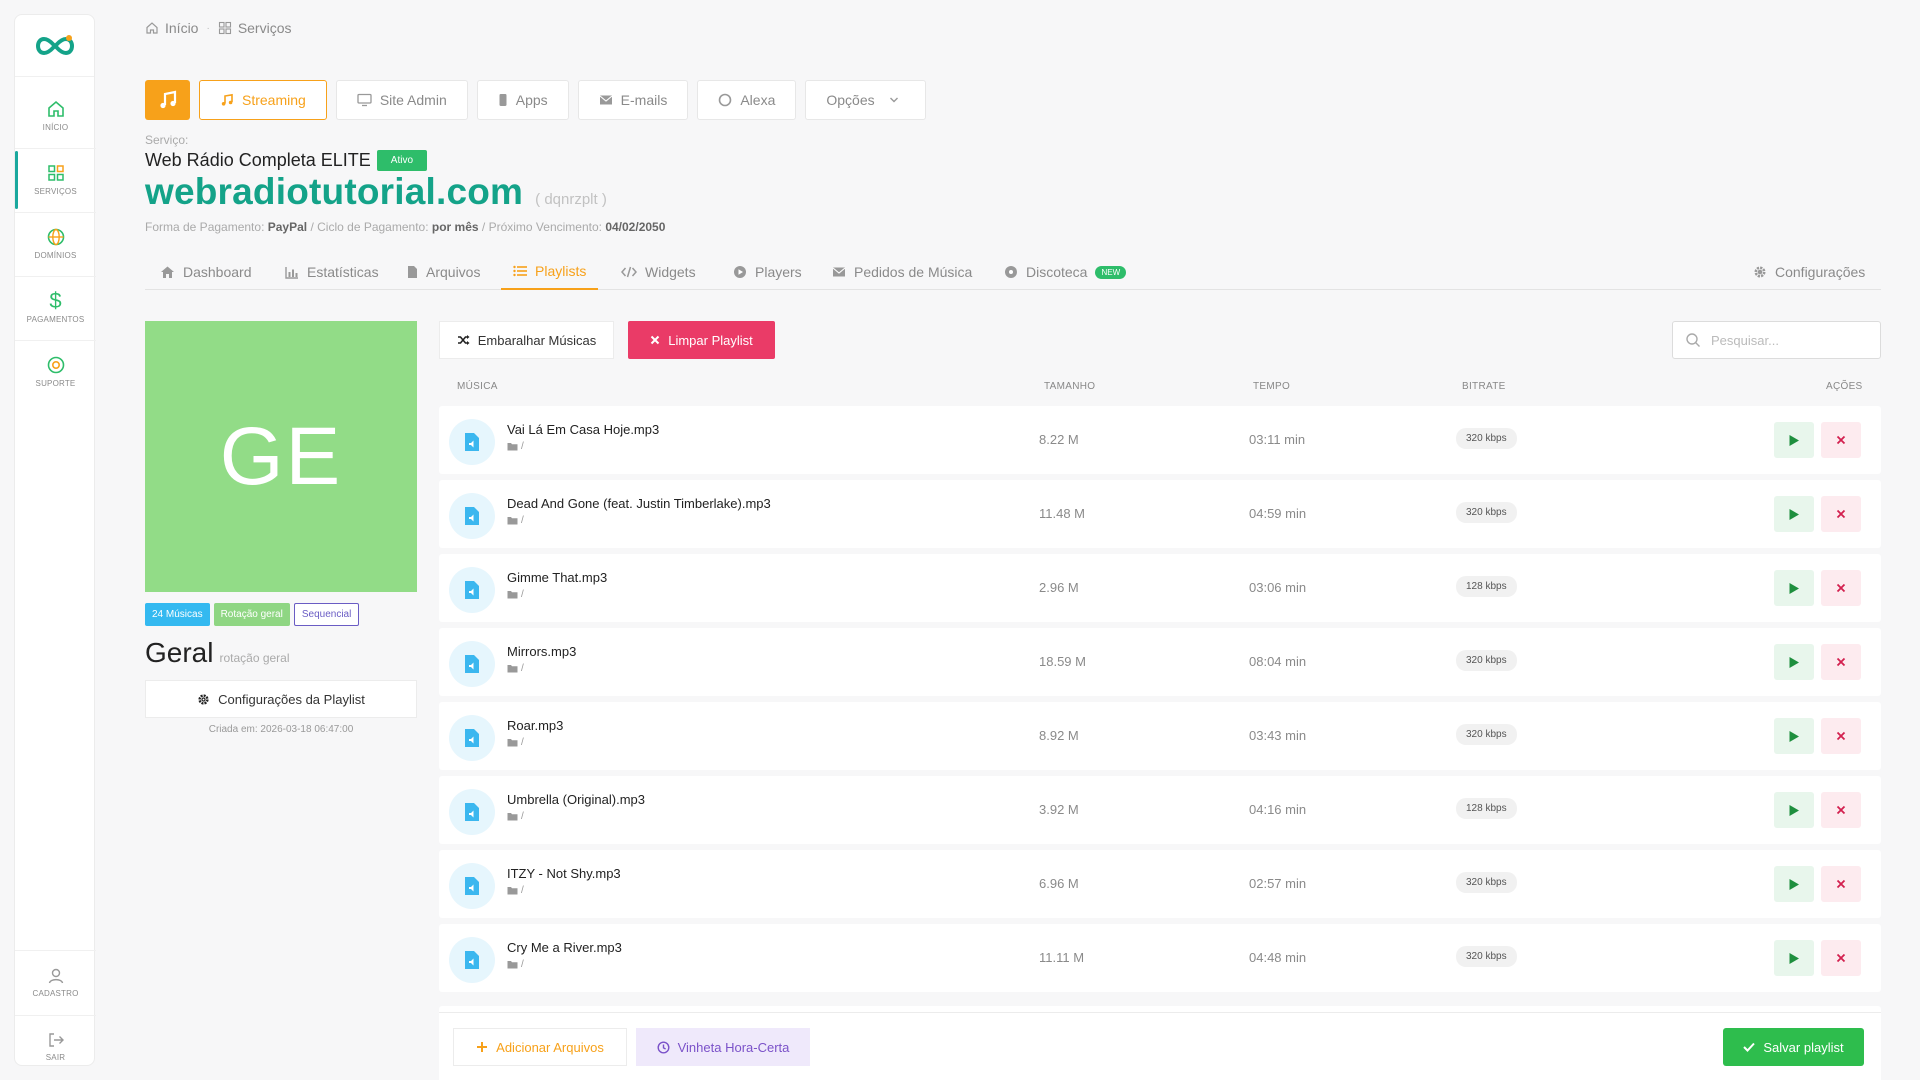 Image resolution: width=1920 pixels, height=1080 pixels. I want to click on tab-playlists: Playlists, so click(550, 272).